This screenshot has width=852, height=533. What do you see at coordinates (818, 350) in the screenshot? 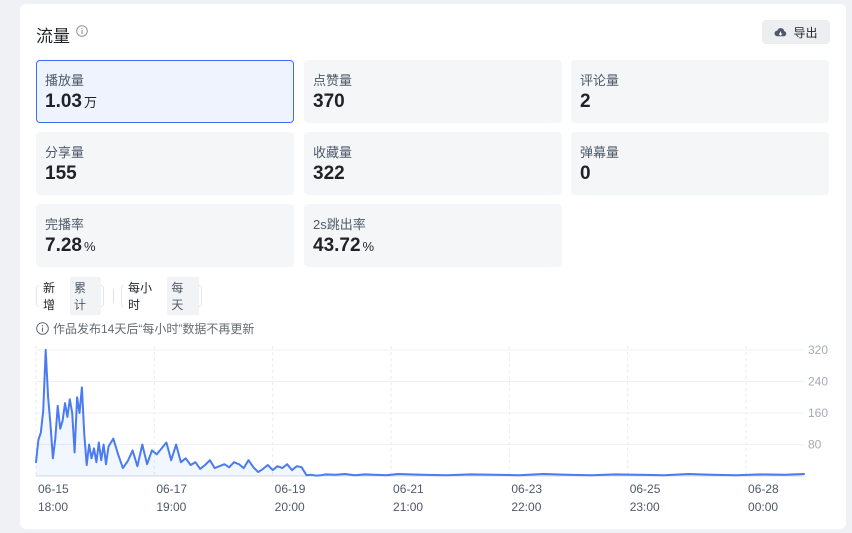
I see `y-tick-label: 320` at bounding box center [818, 350].